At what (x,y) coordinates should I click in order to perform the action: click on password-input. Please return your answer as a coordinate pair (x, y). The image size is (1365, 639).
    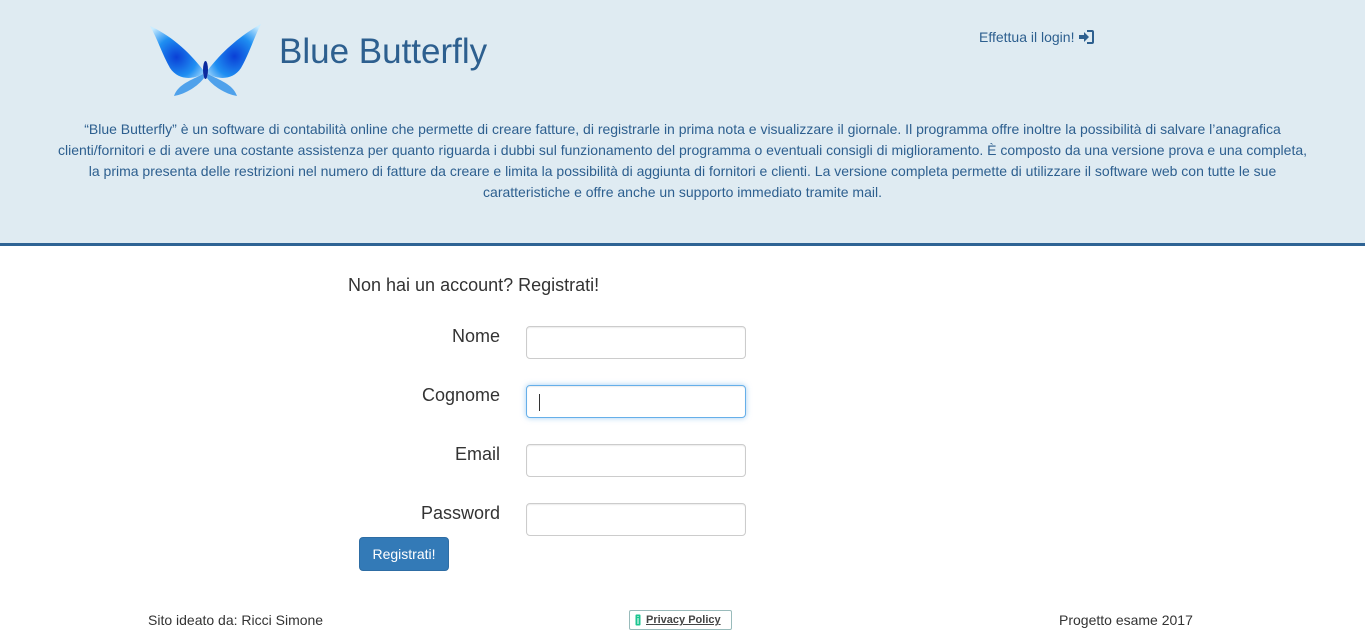
    Looking at the image, I should click on (636, 519).